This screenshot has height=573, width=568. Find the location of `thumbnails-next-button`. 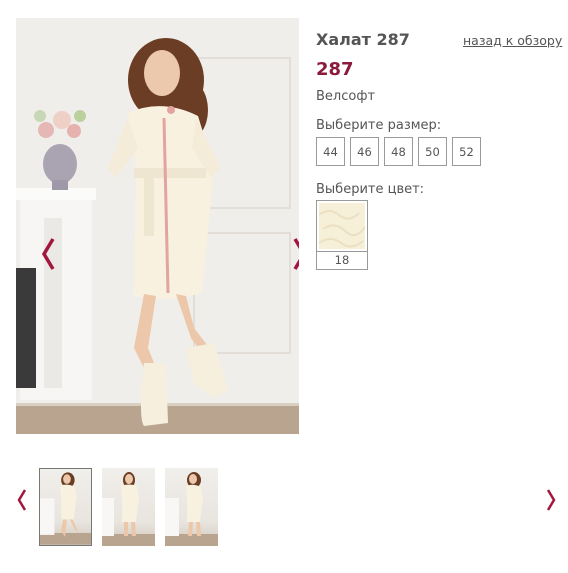

thumbnails-next-button is located at coordinates (551, 500).